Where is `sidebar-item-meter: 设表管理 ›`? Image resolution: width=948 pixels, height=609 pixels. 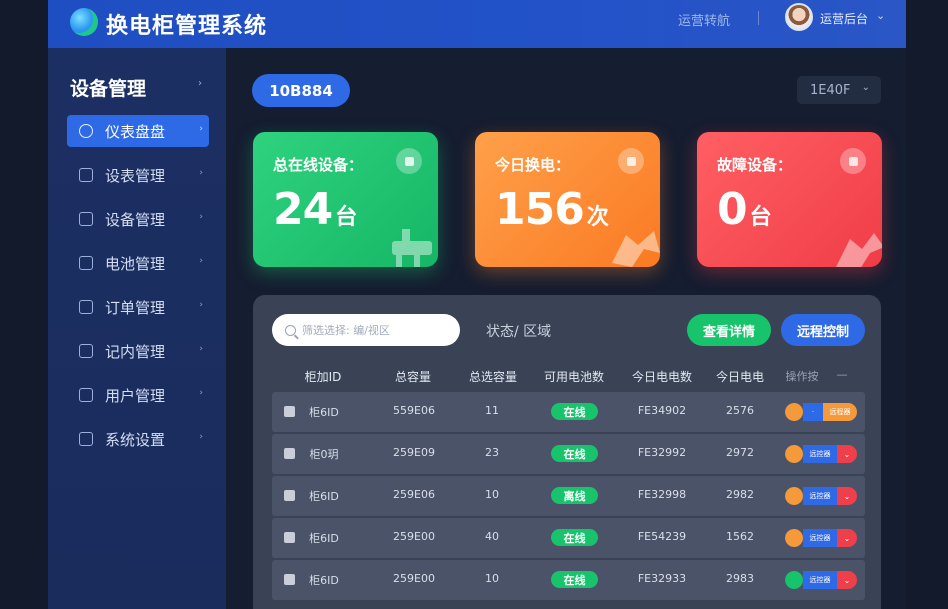
sidebar-item-meter: 设表管理 › is located at coordinates (138, 175).